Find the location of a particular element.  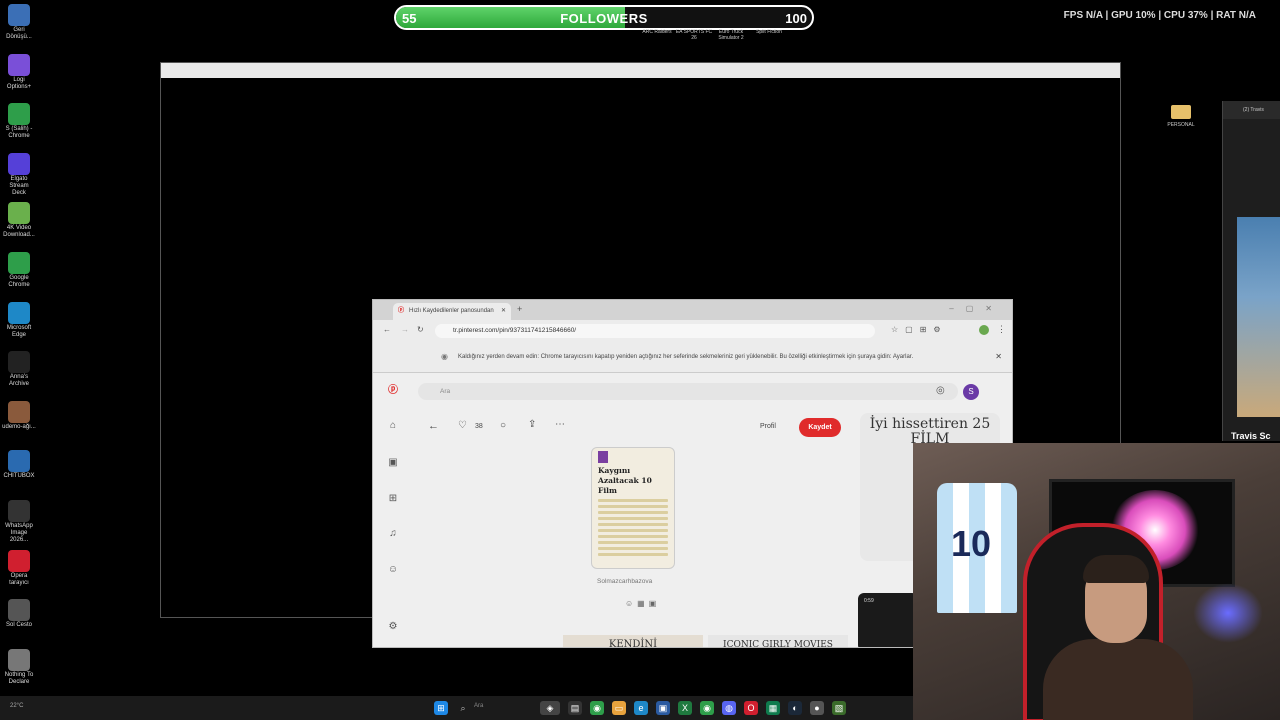

pin-image: Kaygını Azaltacak 10 Film is located at coordinates (633, 508).